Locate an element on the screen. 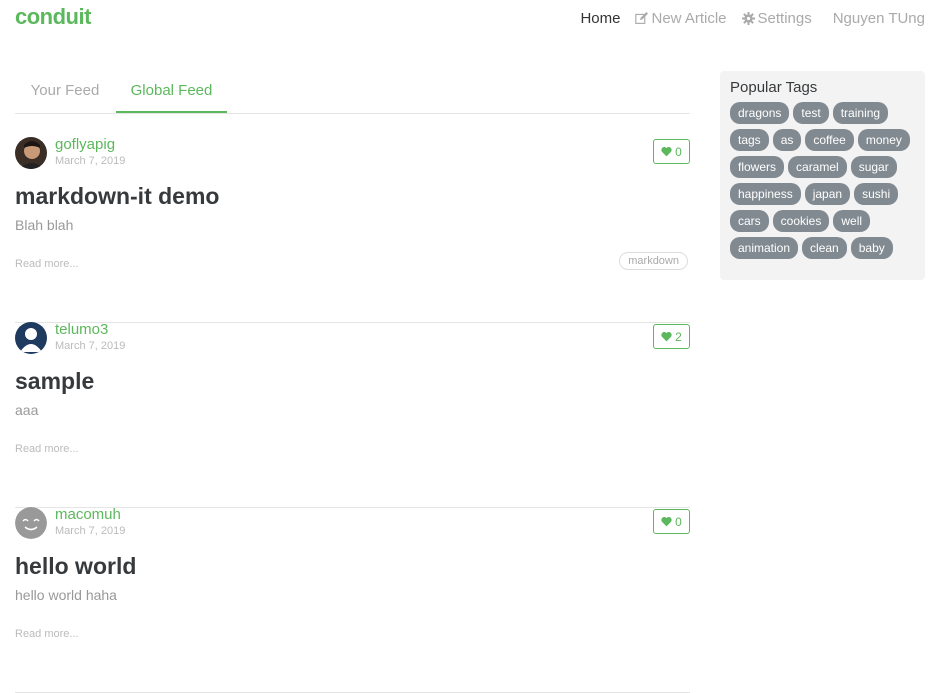 The height and width of the screenshot is (693, 948). tag-pill: baby is located at coordinates (871, 248).